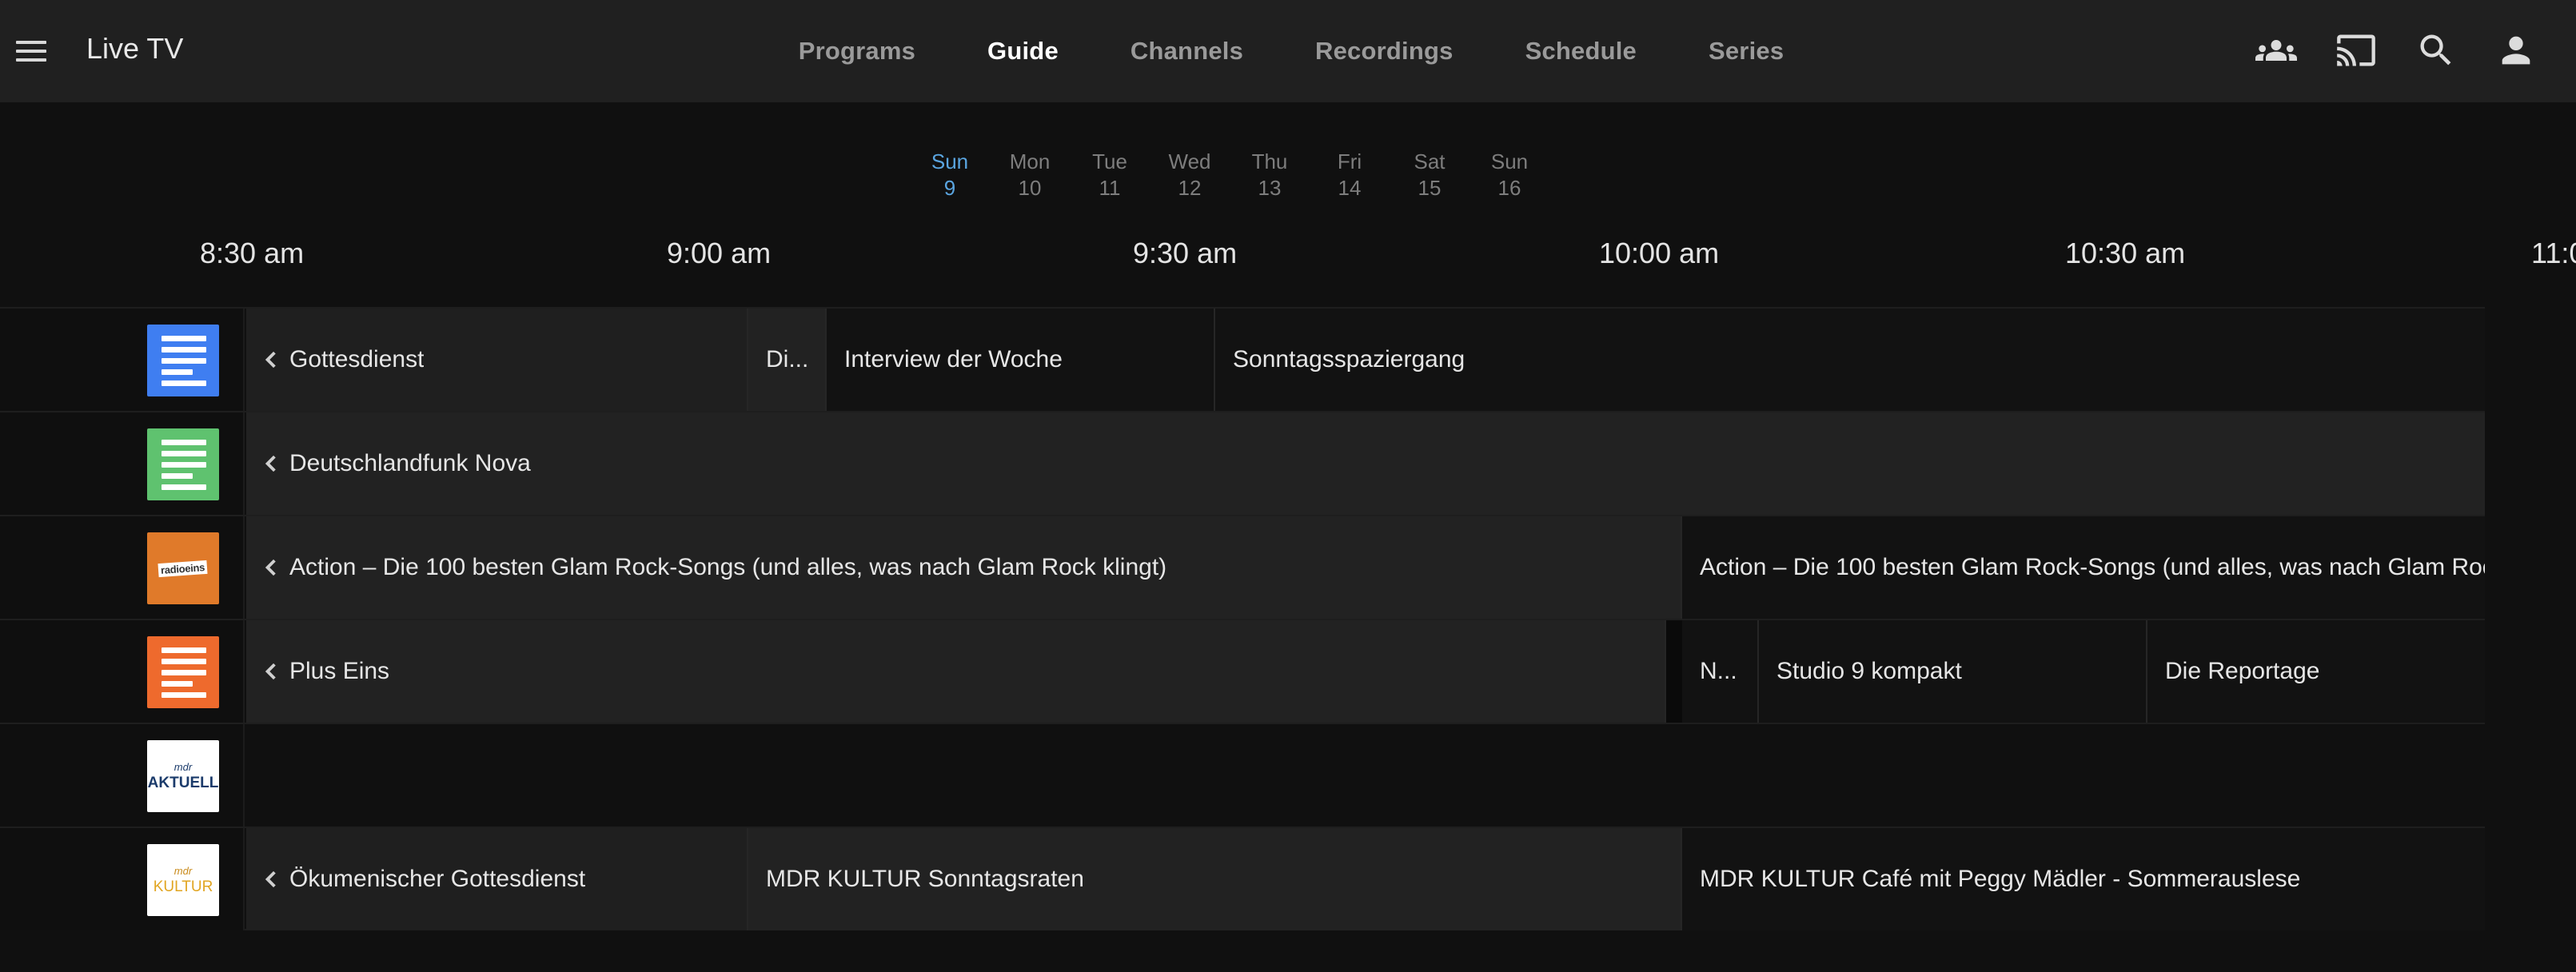 This screenshot has height=972, width=2576. What do you see at coordinates (1365, 463) in the screenshot?
I see `program-cell: Deutschlandfunk Nova` at bounding box center [1365, 463].